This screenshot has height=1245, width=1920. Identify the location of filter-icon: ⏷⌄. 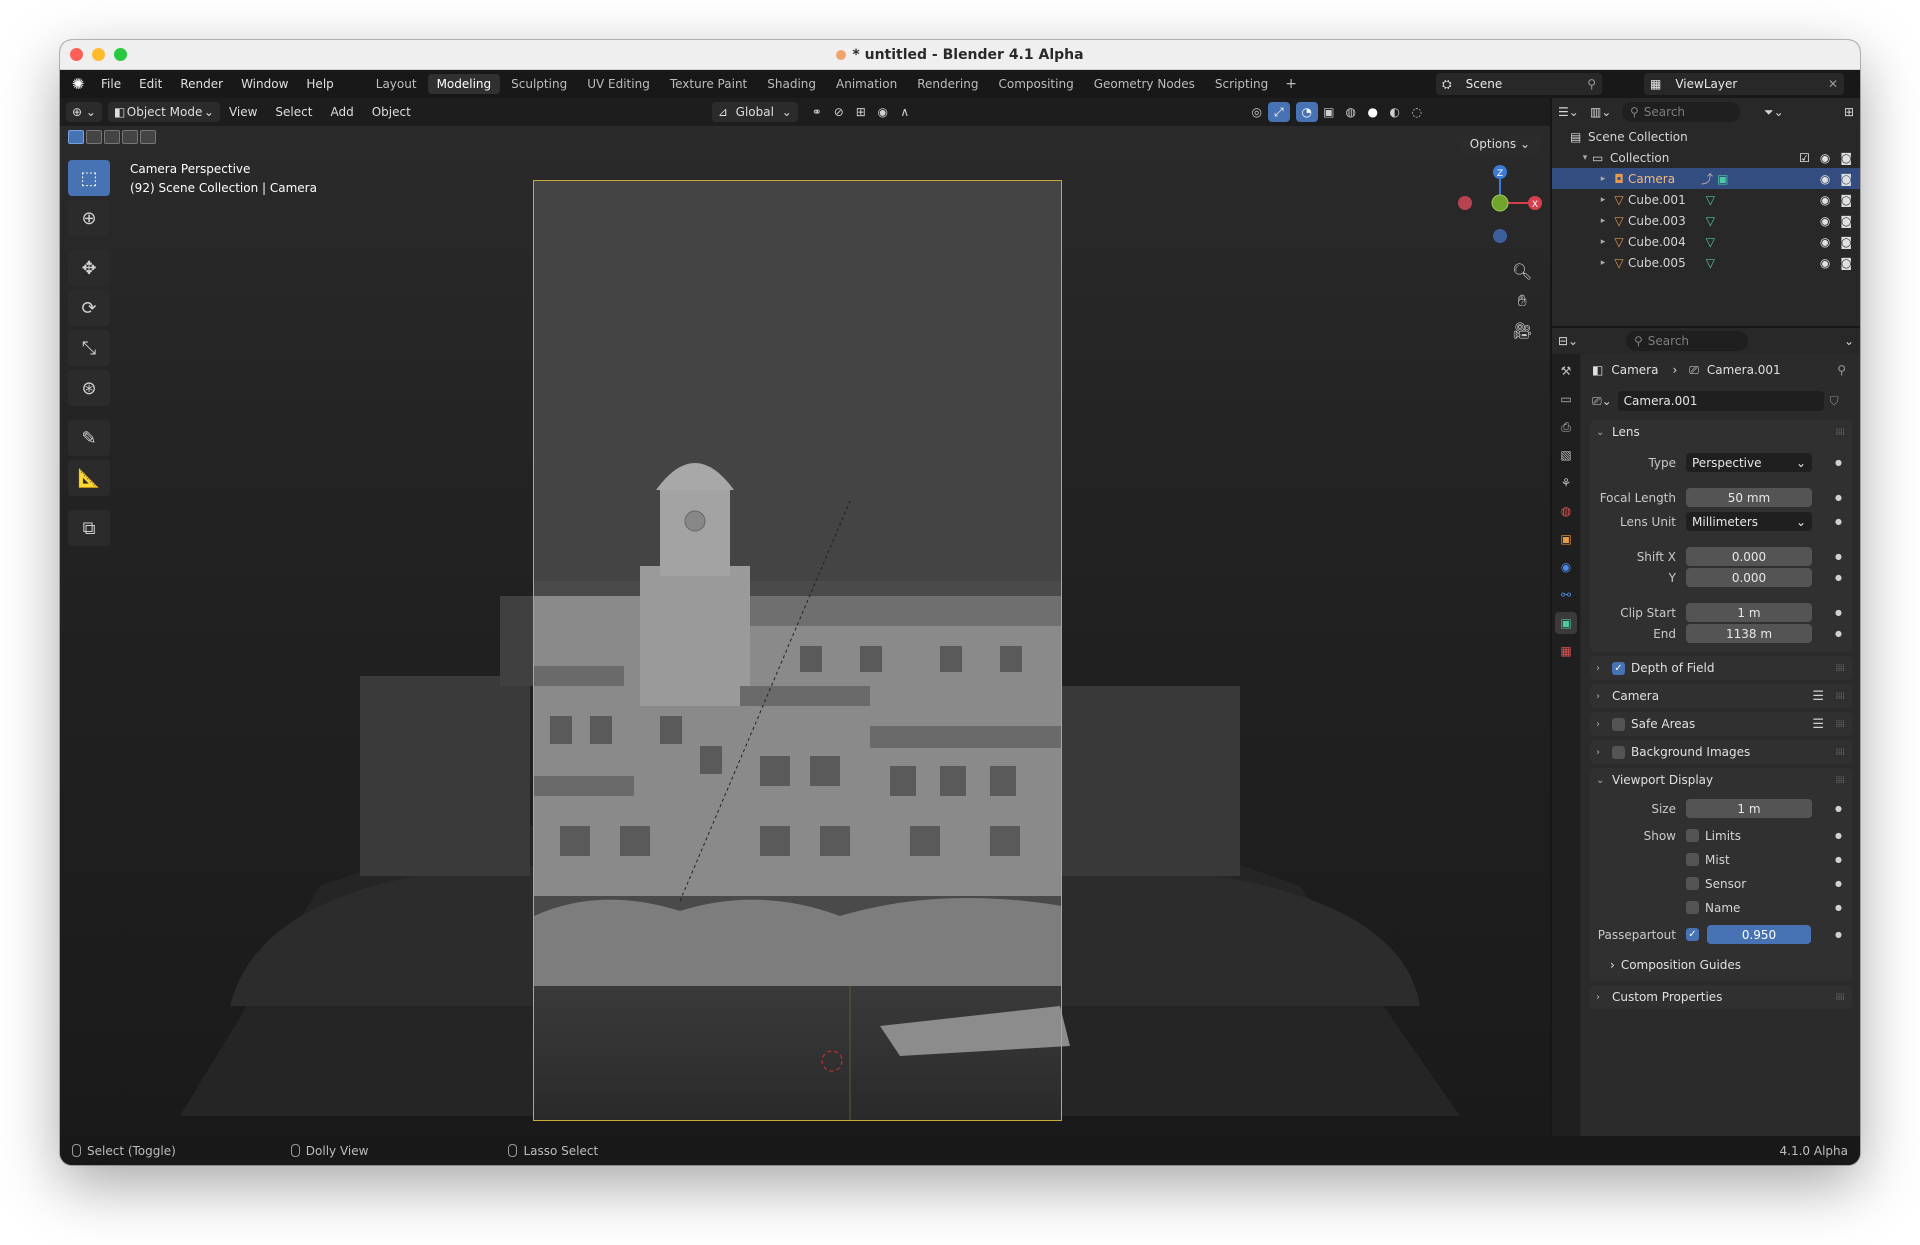
(1774, 112).